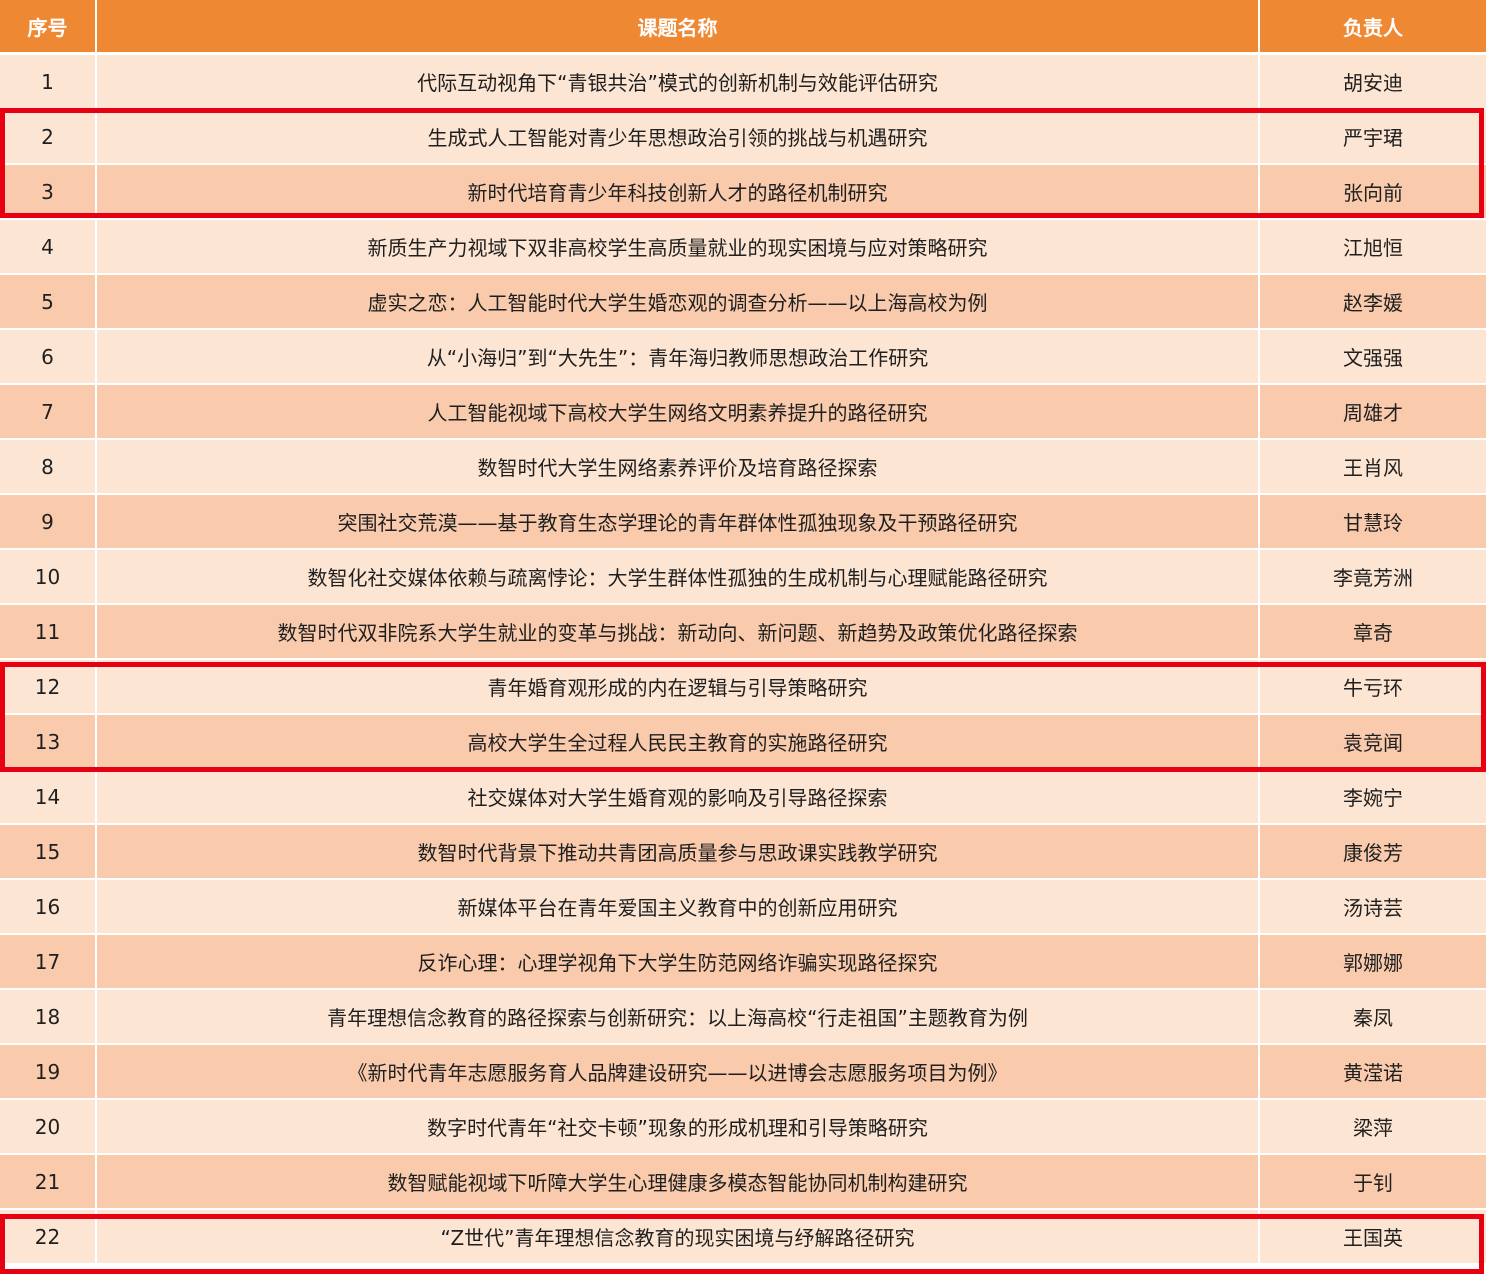 The width and height of the screenshot is (1486, 1284). I want to click on row-owner: 严宇珺, so click(1372, 137).